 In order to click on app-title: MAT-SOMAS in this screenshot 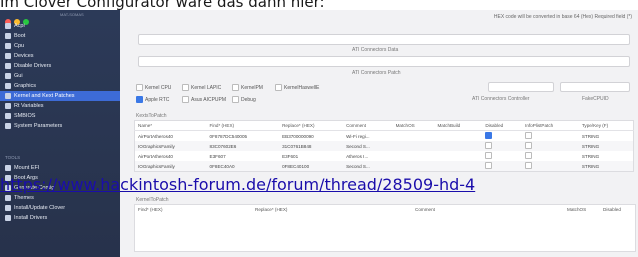, I will do `click(72, 14)`.